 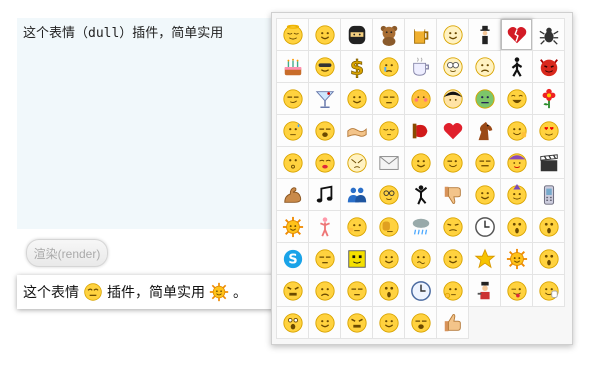 I want to click on sun-face-icon, so click(x=219, y=292).